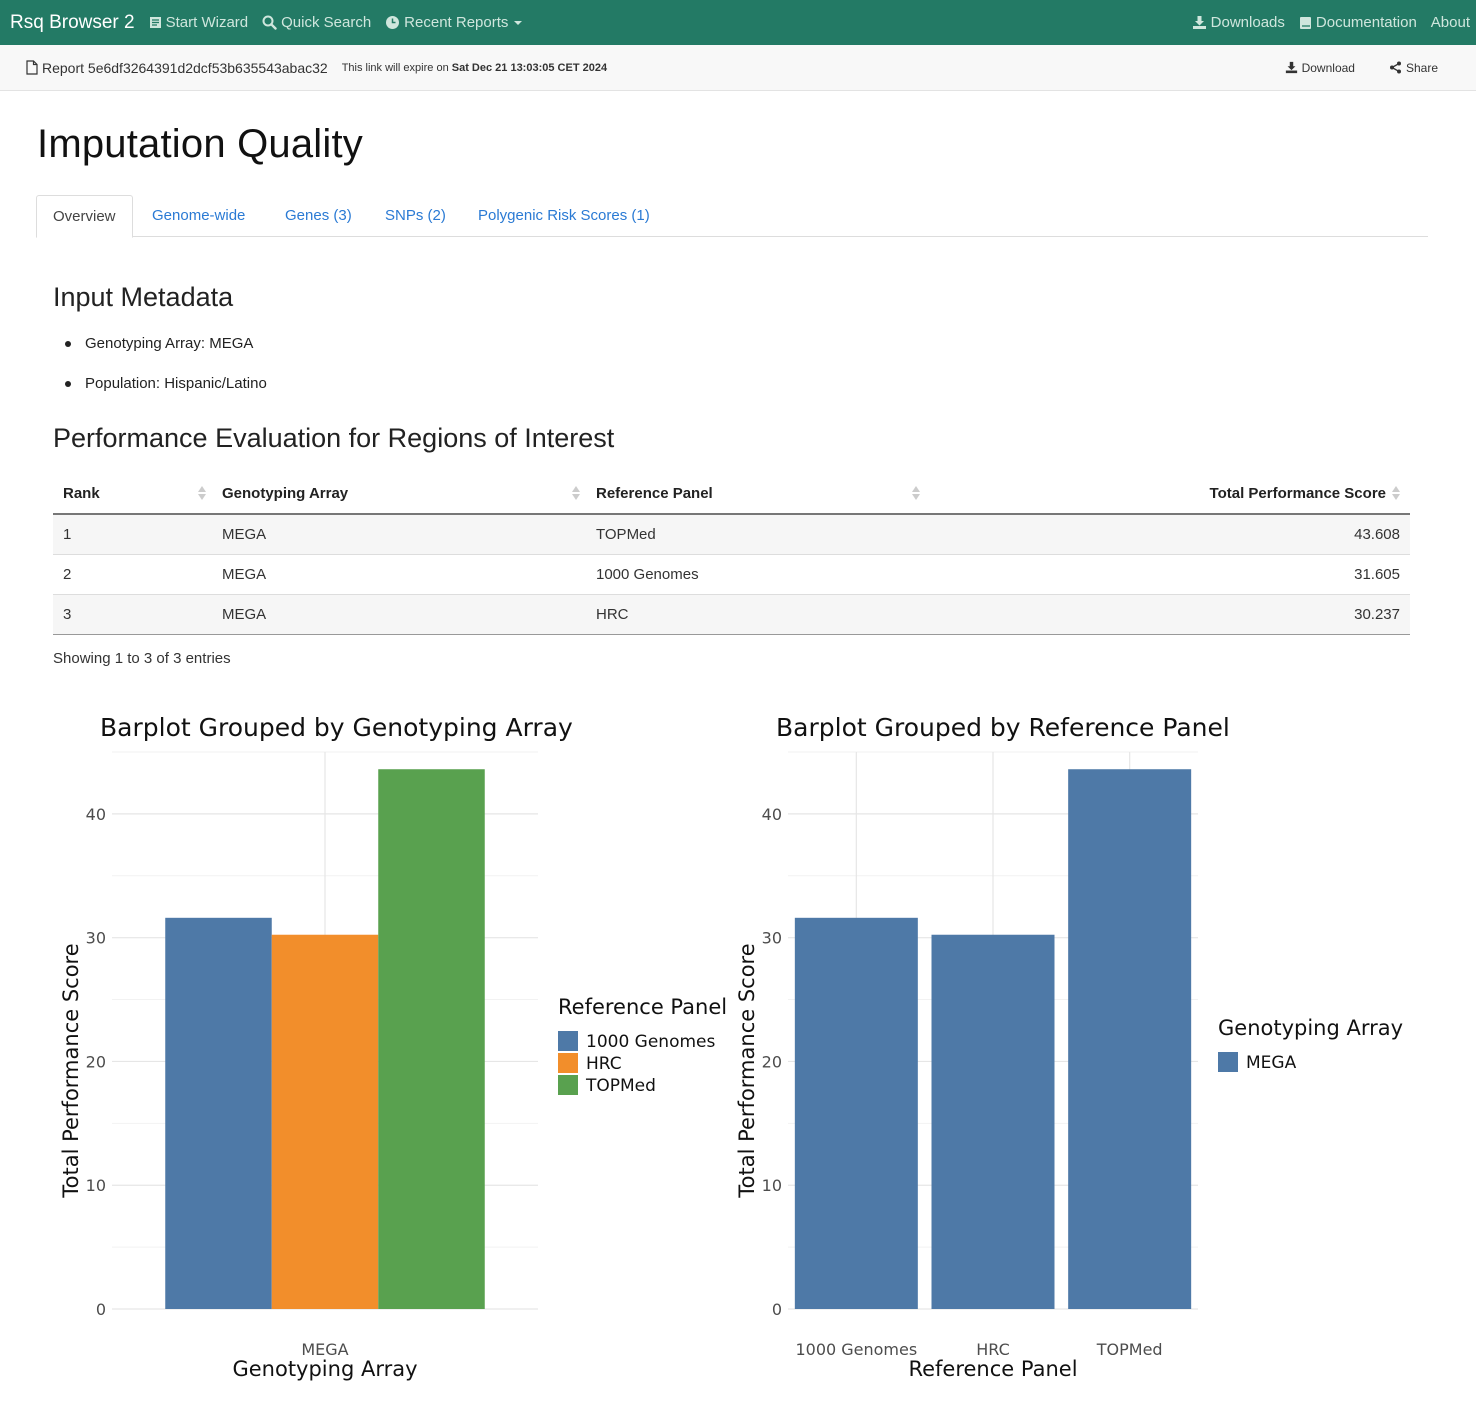 The height and width of the screenshot is (1416, 1476). Describe the element at coordinates (568, 1041) in the screenshot. I see `legend-swatch-1000-genomes` at that location.